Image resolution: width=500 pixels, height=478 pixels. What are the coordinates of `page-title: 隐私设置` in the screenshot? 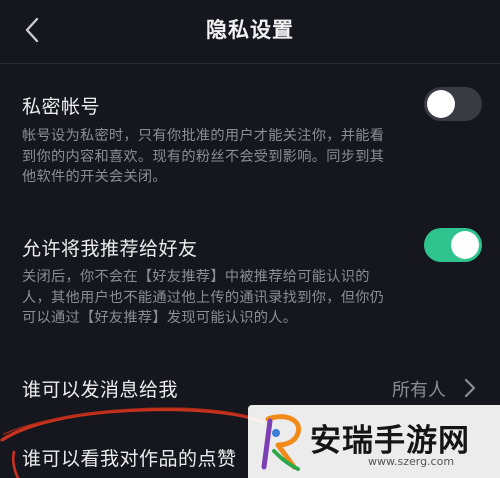 It's located at (250, 30).